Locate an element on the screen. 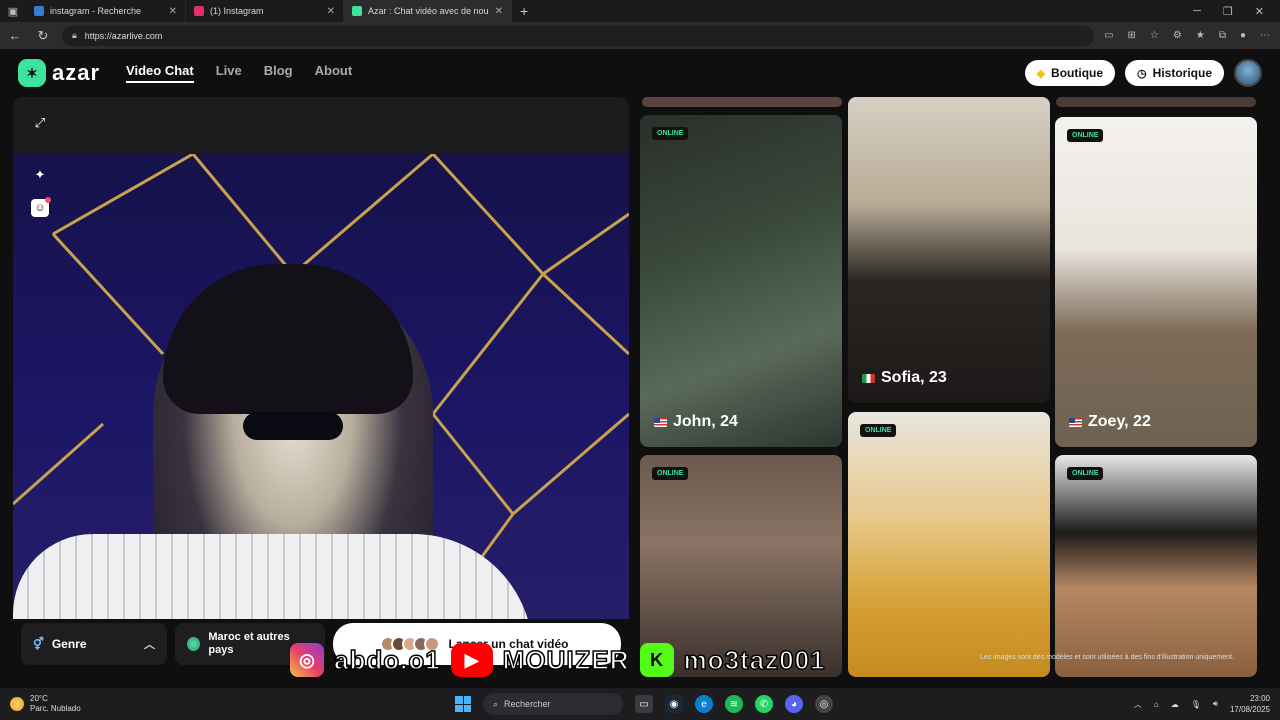  online-badge: ONLINE is located at coordinates (670, 473).